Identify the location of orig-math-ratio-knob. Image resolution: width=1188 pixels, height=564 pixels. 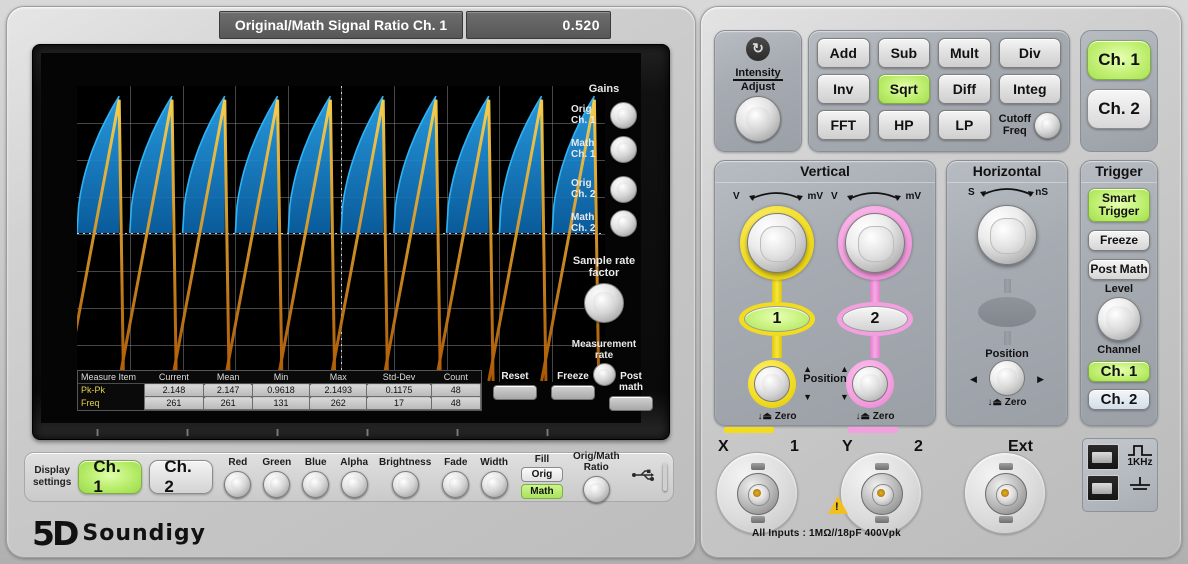
(596, 489).